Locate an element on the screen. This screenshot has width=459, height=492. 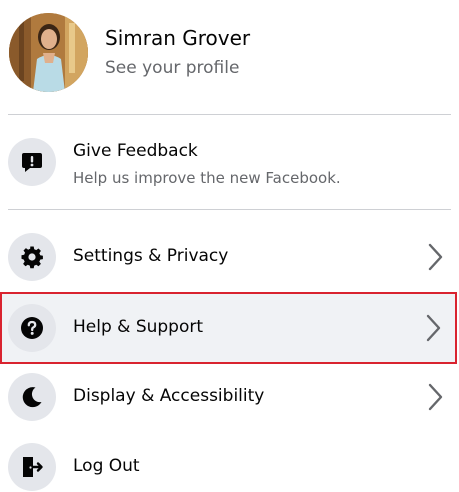
menu-item-label: Settings & Privacy is located at coordinates (151, 256).